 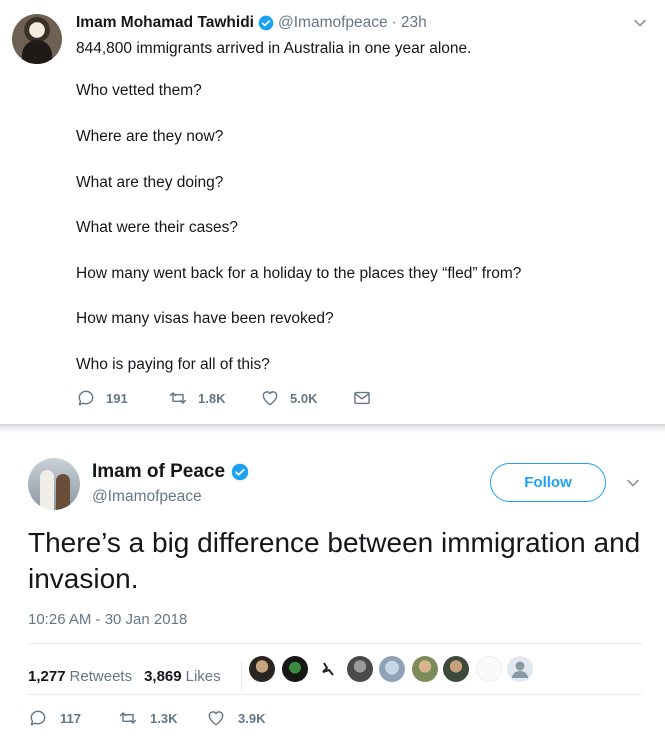 What do you see at coordinates (196, 398) in the screenshot?
I see `retweet-button: 1.8K` at bounding box center [196, 398].